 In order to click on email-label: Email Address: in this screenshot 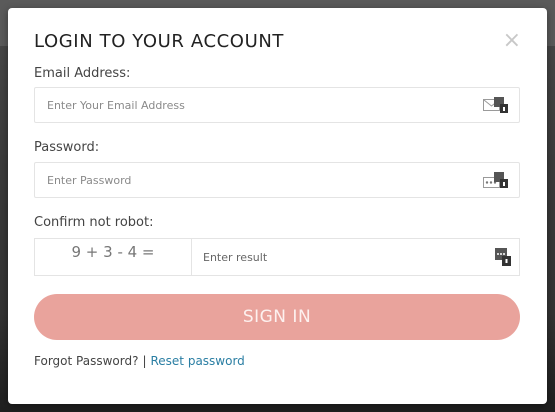, I will do `click(82, 73)`.